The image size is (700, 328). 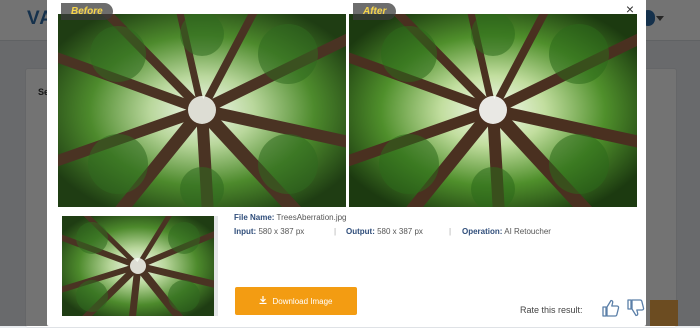 I want to click on operation-row: Operation: AI Retoucher, so click(x=506, y=231).